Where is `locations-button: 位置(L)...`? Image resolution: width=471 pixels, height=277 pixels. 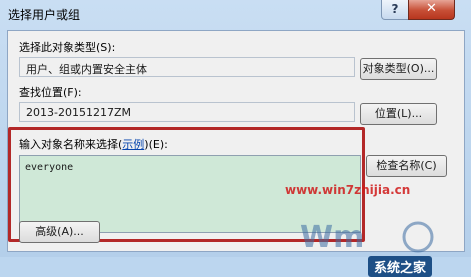 locations-button: 位置(L)... is located at coordinates (398, 114).